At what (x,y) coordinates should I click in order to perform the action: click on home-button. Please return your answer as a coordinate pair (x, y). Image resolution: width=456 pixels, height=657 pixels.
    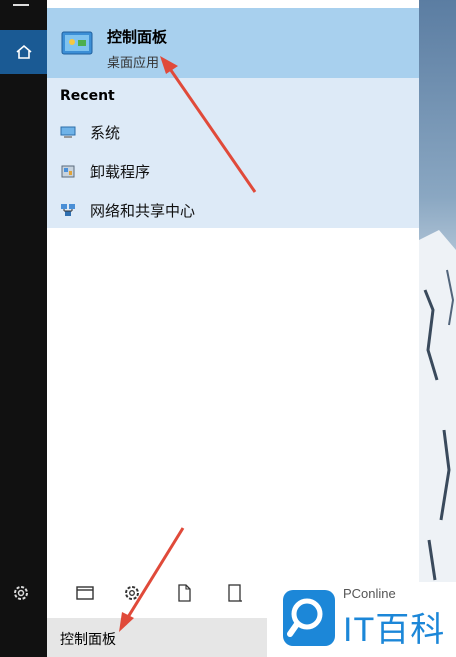
    Looking at the image, I should click on (23, 52).